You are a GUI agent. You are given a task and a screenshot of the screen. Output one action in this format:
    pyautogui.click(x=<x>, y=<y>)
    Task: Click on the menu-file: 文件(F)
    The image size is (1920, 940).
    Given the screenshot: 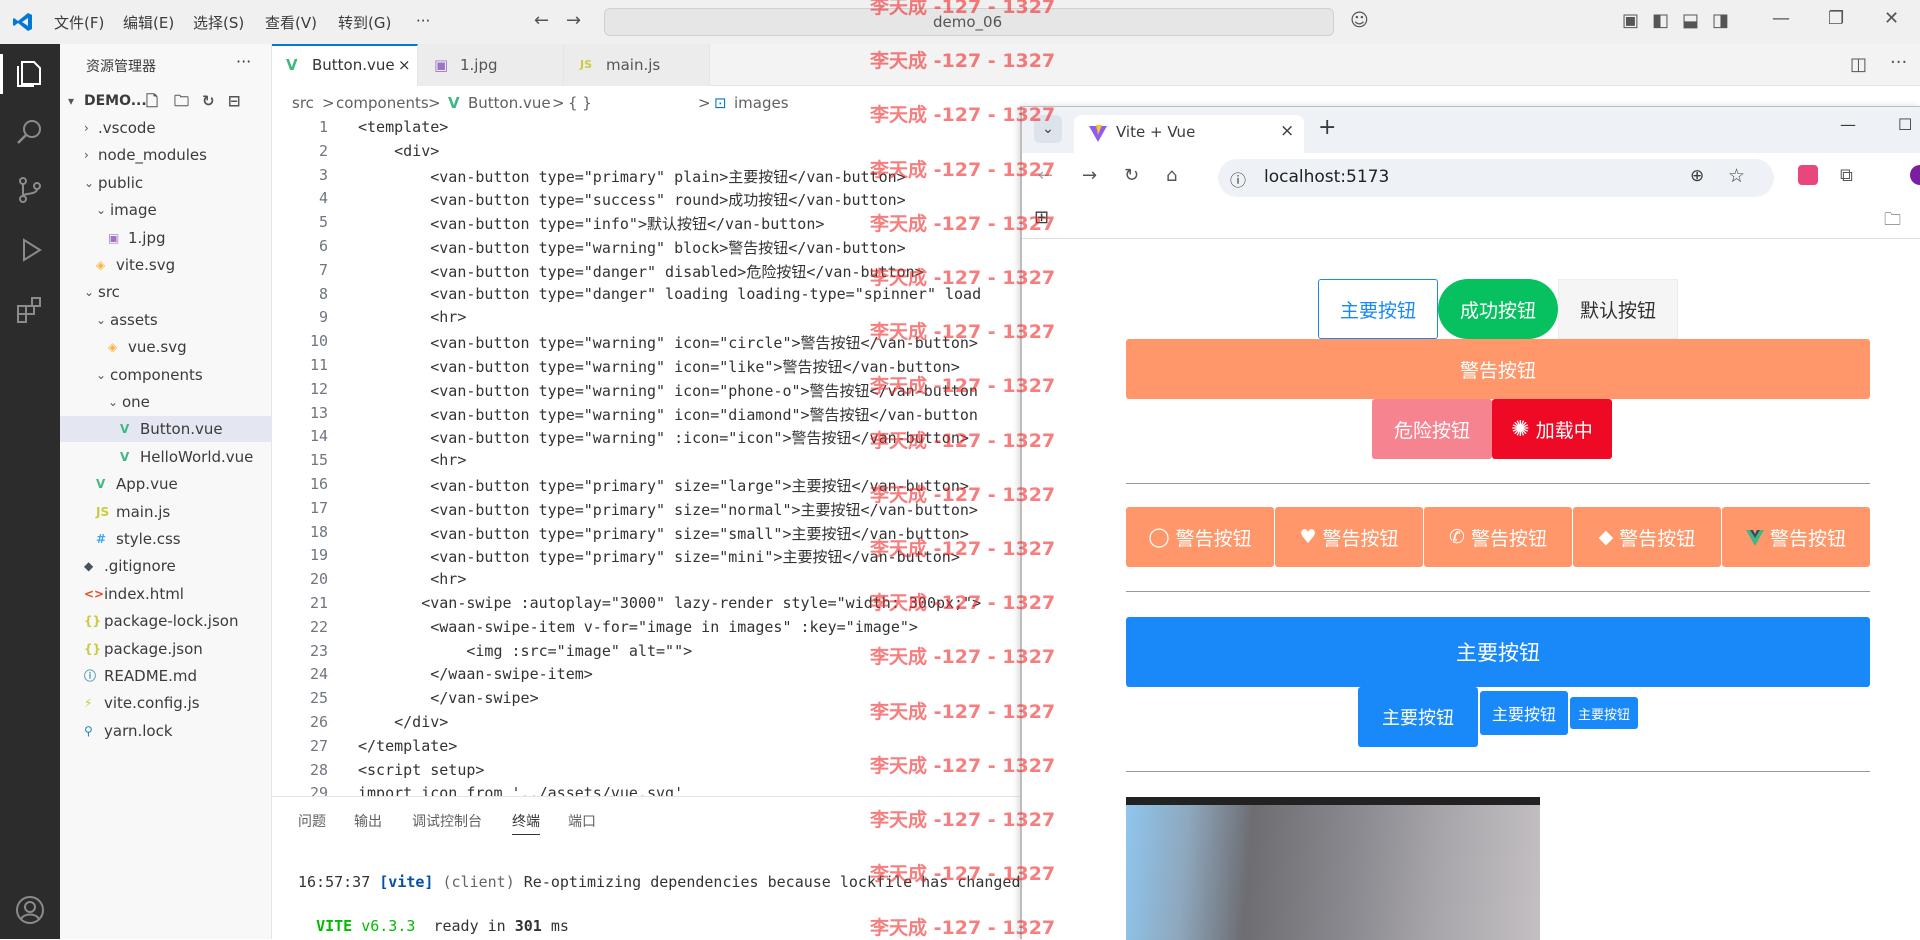 What is the action you would take?
    pyautogui.click(x=79, y=22)
    